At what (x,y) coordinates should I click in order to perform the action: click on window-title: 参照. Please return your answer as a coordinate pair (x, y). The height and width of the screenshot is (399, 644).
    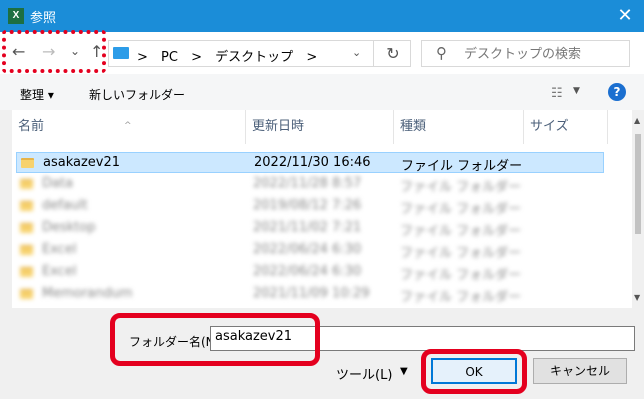
    Looking at the image, I should click on (43, 18).